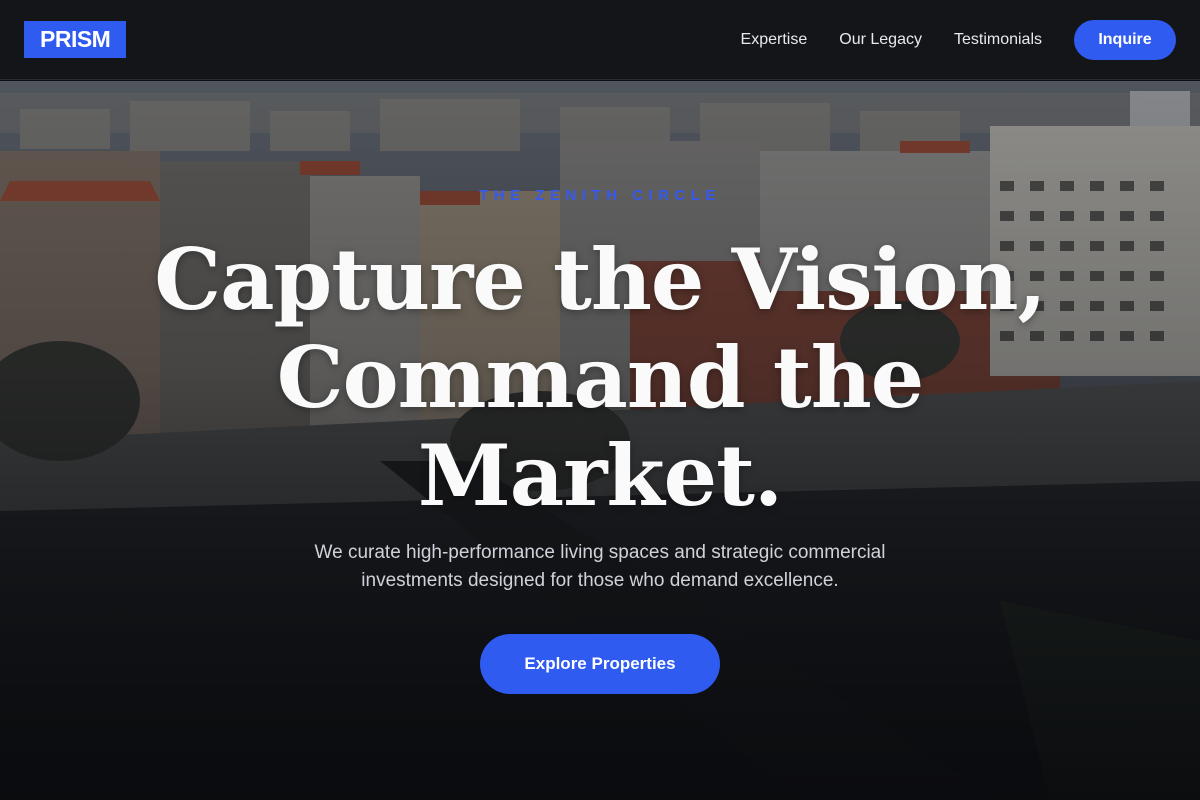  What do you see at coordinates (600, 195) in the screenshot?
I see `hero-eyebrow: THE ZENITH CIRCLE` at bounding box center [600, 195].